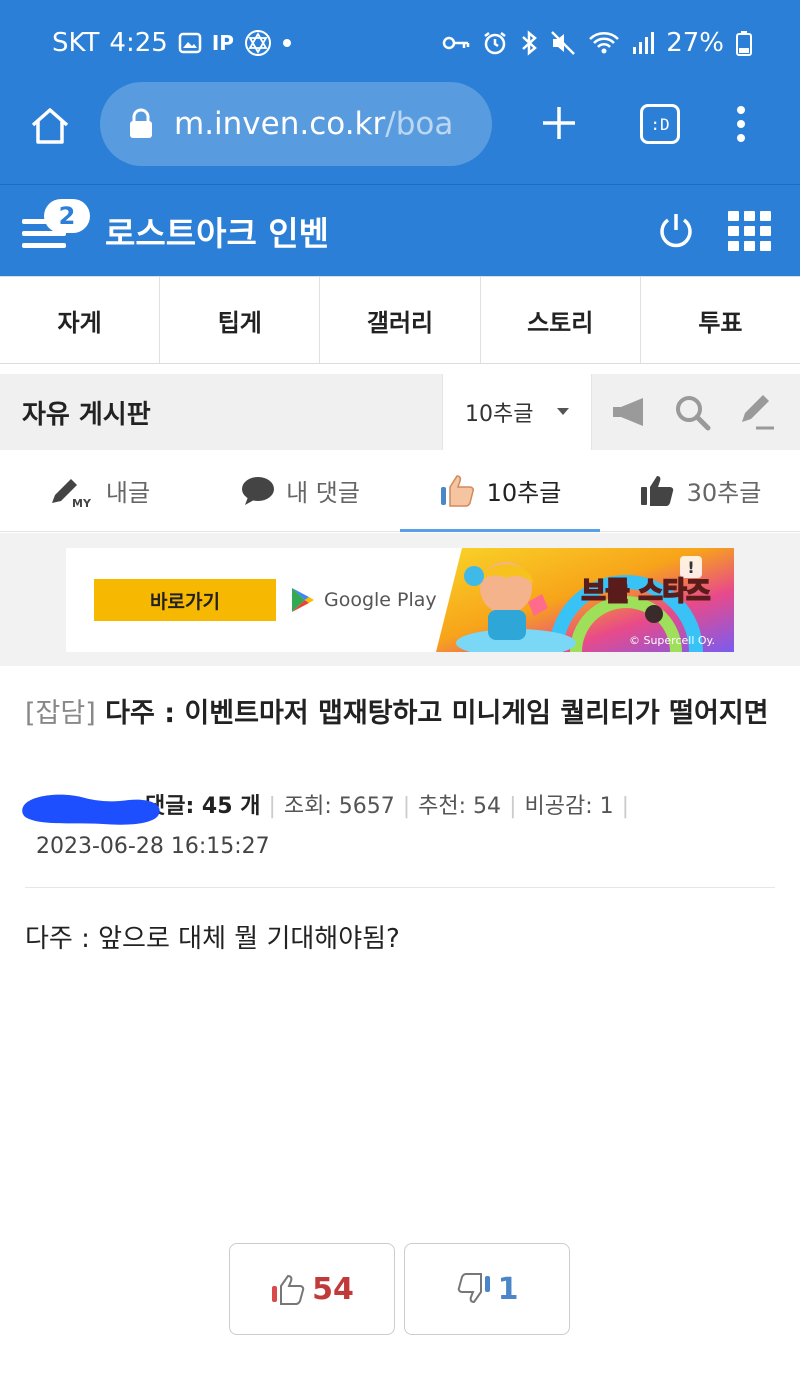 The height and width of the screenshot is (1375, 800). What do you see at coordinates (630, 412) in the screenshot?
I see `megaphone-icon` at bounding box center [630, 412].